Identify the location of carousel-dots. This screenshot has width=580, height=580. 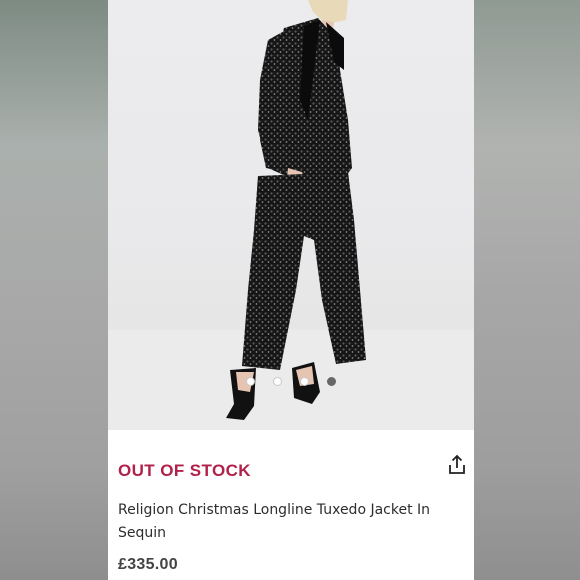
(291, 383).